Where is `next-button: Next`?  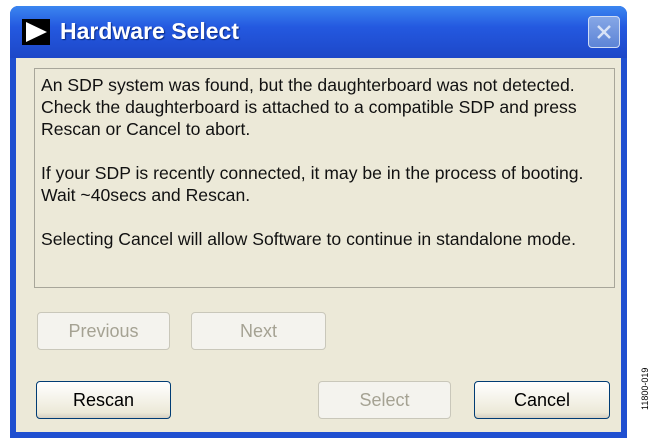
next-button: Next is located at coordinates (258, 331).